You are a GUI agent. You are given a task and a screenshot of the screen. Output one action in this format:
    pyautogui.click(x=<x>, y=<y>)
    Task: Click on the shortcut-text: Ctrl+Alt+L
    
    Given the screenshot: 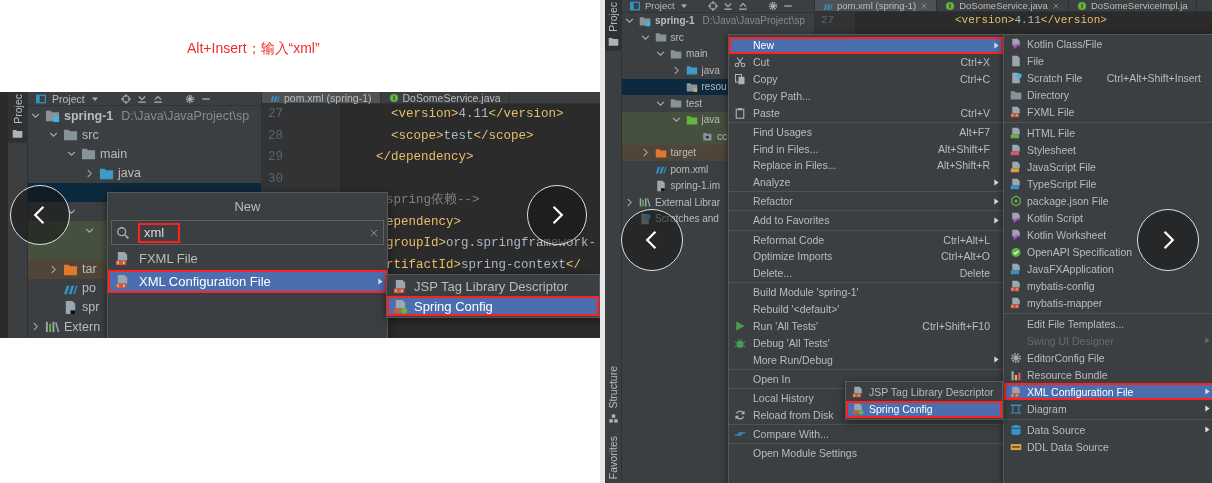 What is the action you would take?
    pyautogui.click(x=966, y=239)
    